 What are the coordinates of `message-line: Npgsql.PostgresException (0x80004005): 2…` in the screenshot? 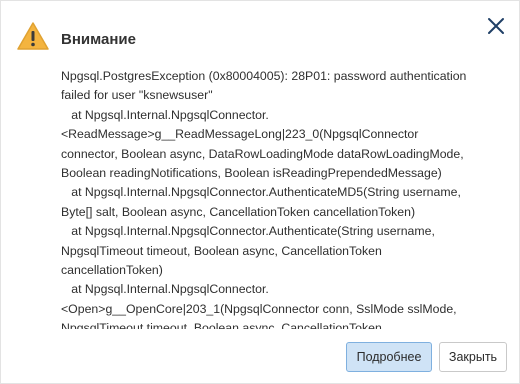 It's located at (264, 76).